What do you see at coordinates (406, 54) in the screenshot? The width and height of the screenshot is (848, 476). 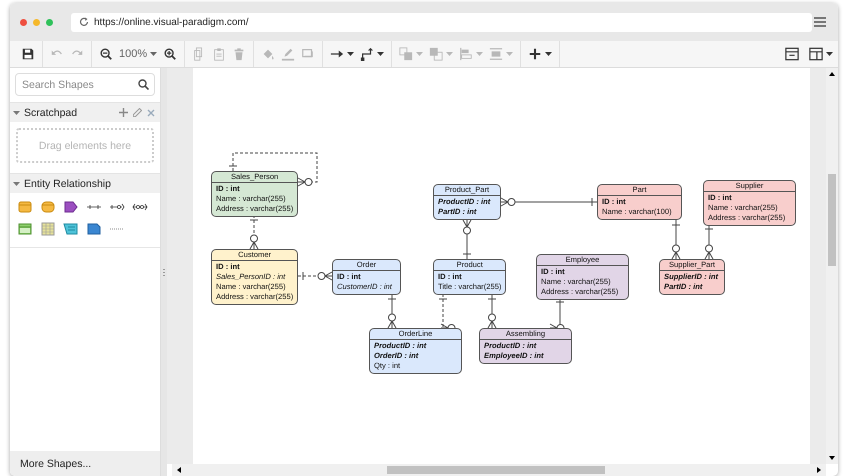 I see `to-front-icon` at bounding box center [406, 54].